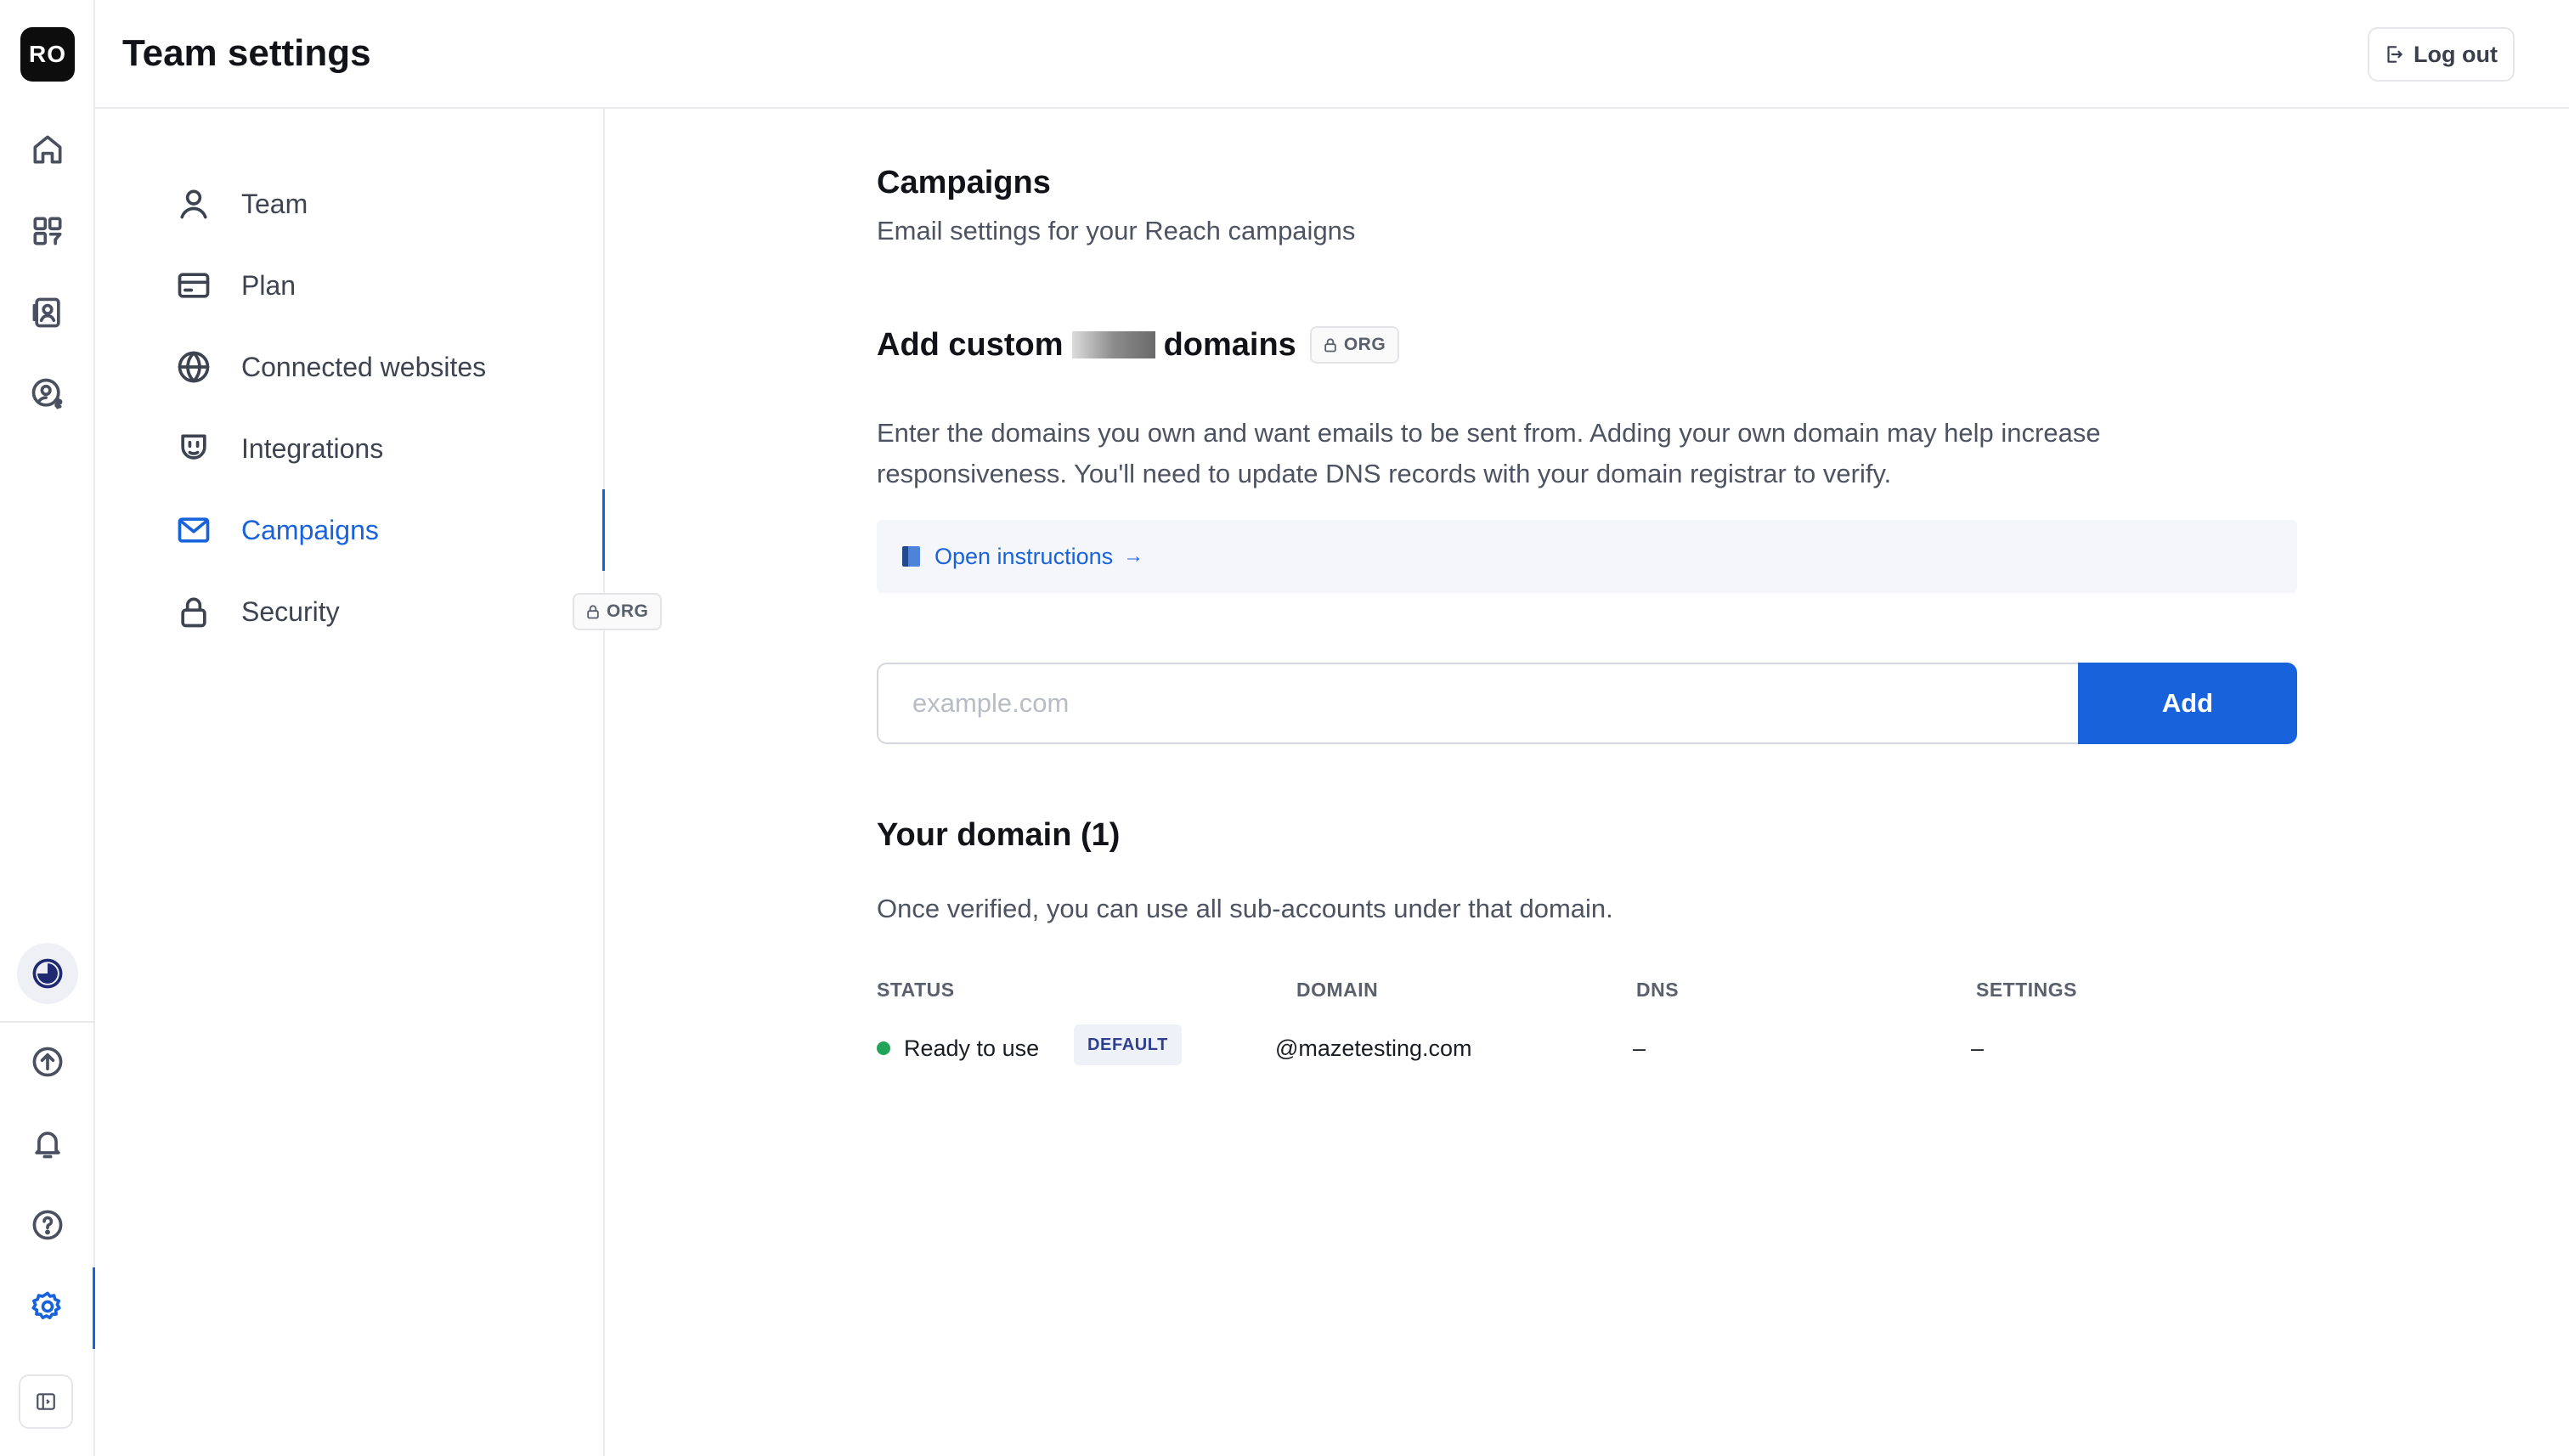 Image resolution: width=2569 pixels, height=1456 pixels. What do you see at coordinates (268, 285) in the screenshot?
I see `sidebar-item-label: Plan` at bounding box center [268, 285].